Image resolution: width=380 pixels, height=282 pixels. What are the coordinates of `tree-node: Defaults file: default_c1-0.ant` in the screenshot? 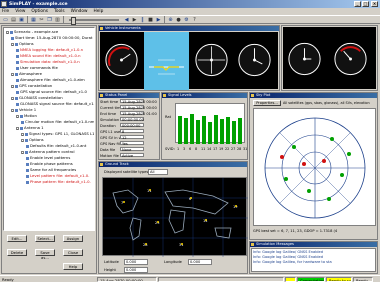 It's located at (56, 145).